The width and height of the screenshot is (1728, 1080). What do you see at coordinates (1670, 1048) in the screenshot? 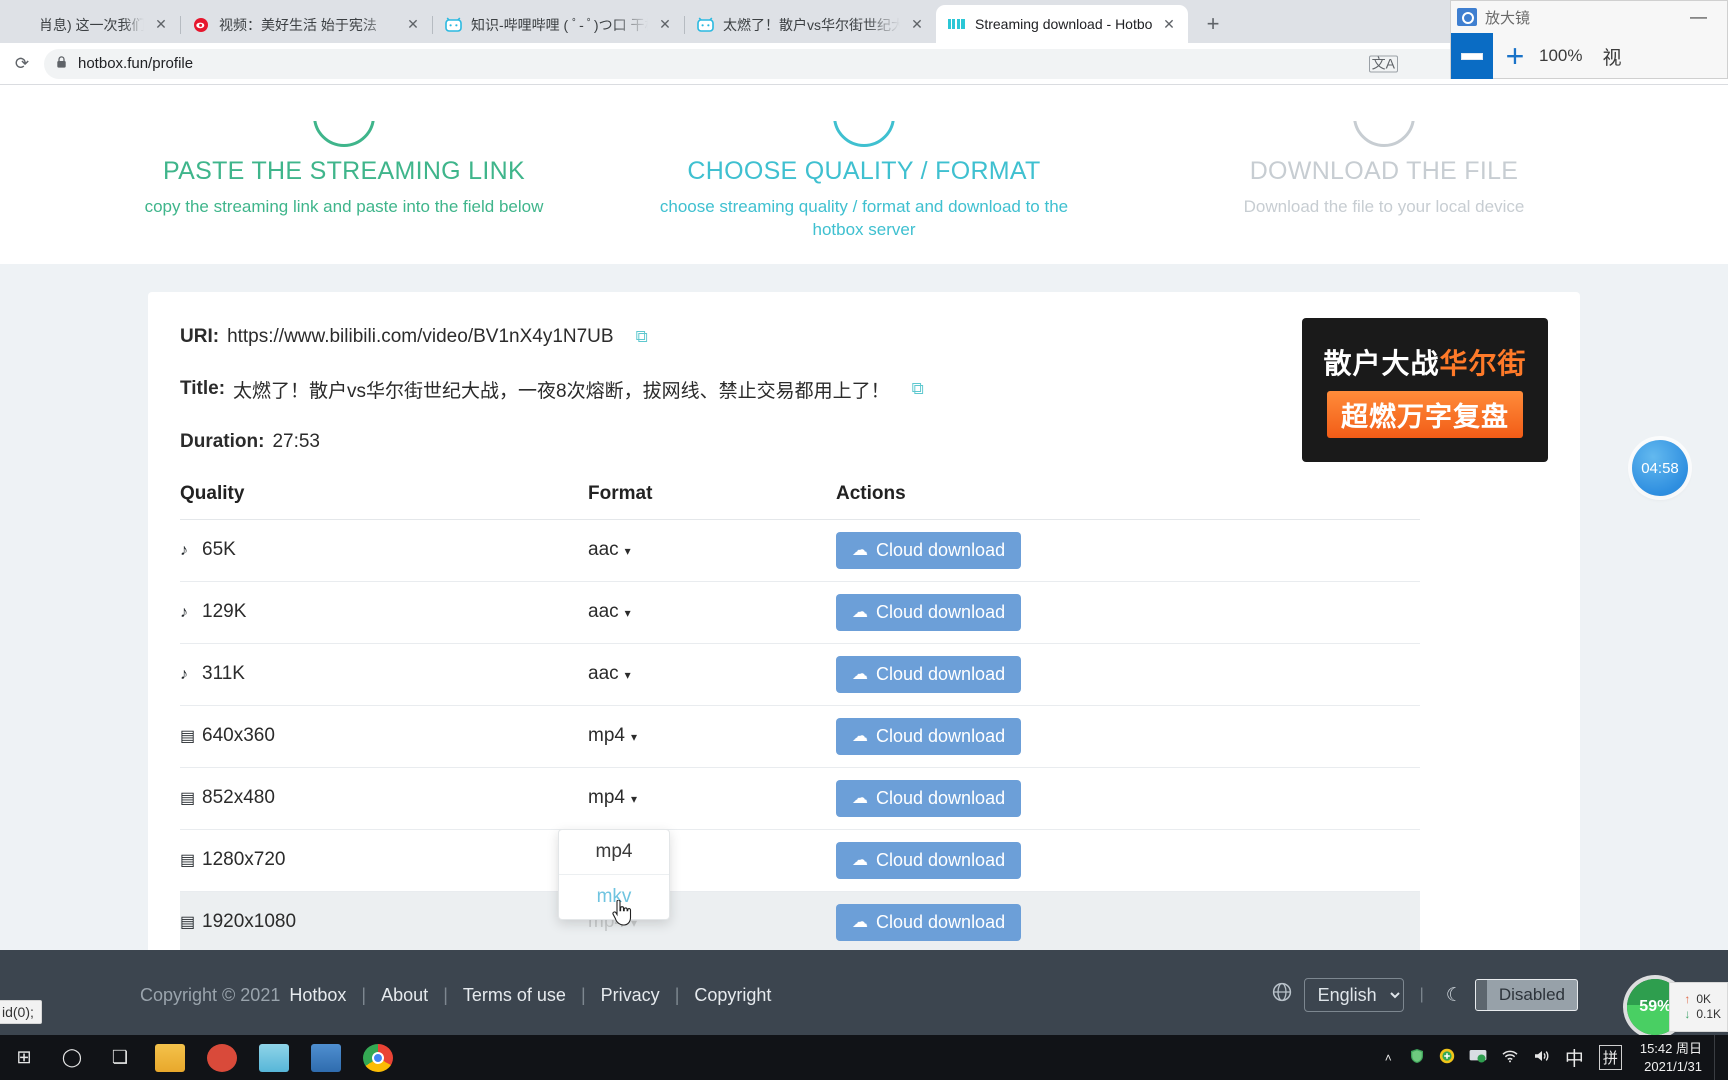
I see `clock-time: 15:42 周日` at bounding box center [1670, 1048].